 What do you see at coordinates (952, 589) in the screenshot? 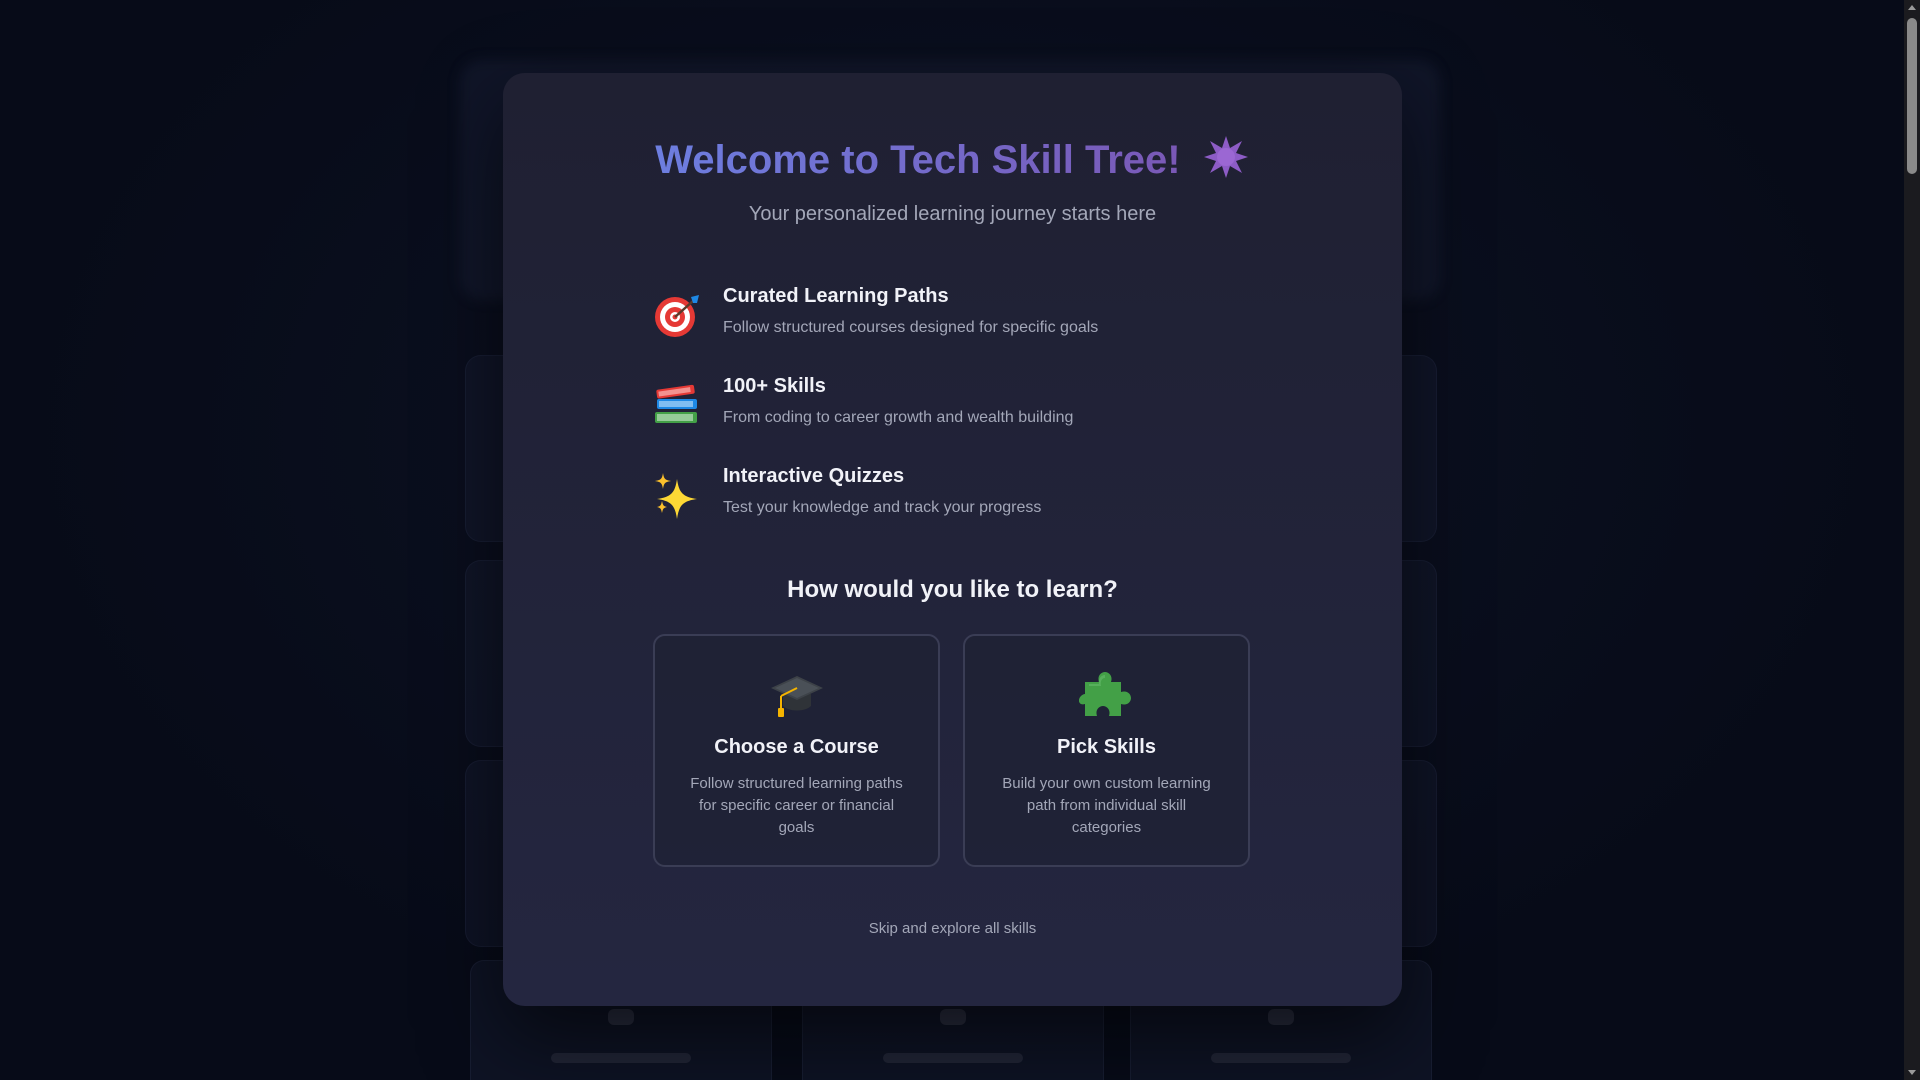
I see `learning-mode-question: How would you like to learn?` at bounding box center [952, 589].